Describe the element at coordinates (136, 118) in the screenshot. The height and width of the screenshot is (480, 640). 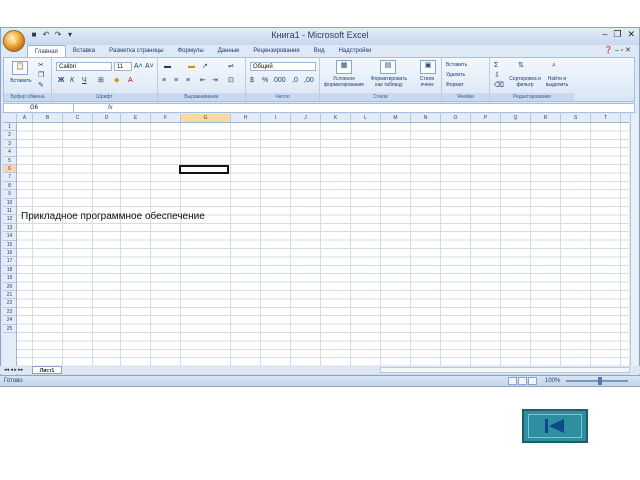
I see `column-header: E` at that location.